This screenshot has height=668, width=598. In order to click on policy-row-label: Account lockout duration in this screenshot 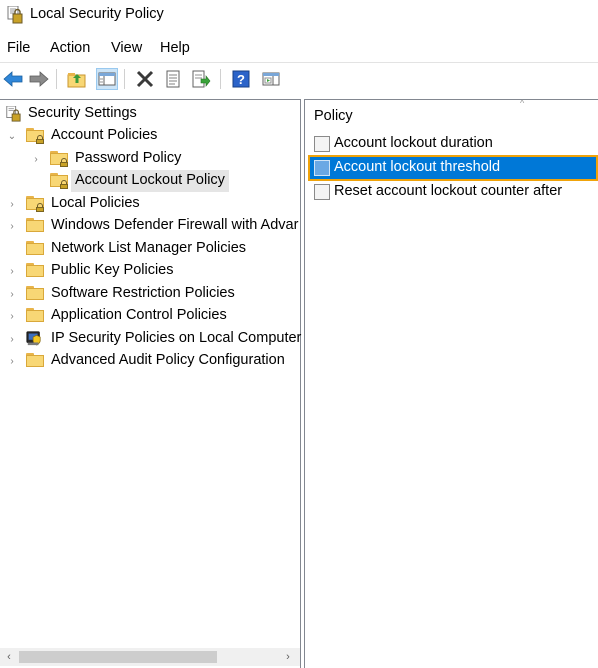, I will do `click(413, 143)`.